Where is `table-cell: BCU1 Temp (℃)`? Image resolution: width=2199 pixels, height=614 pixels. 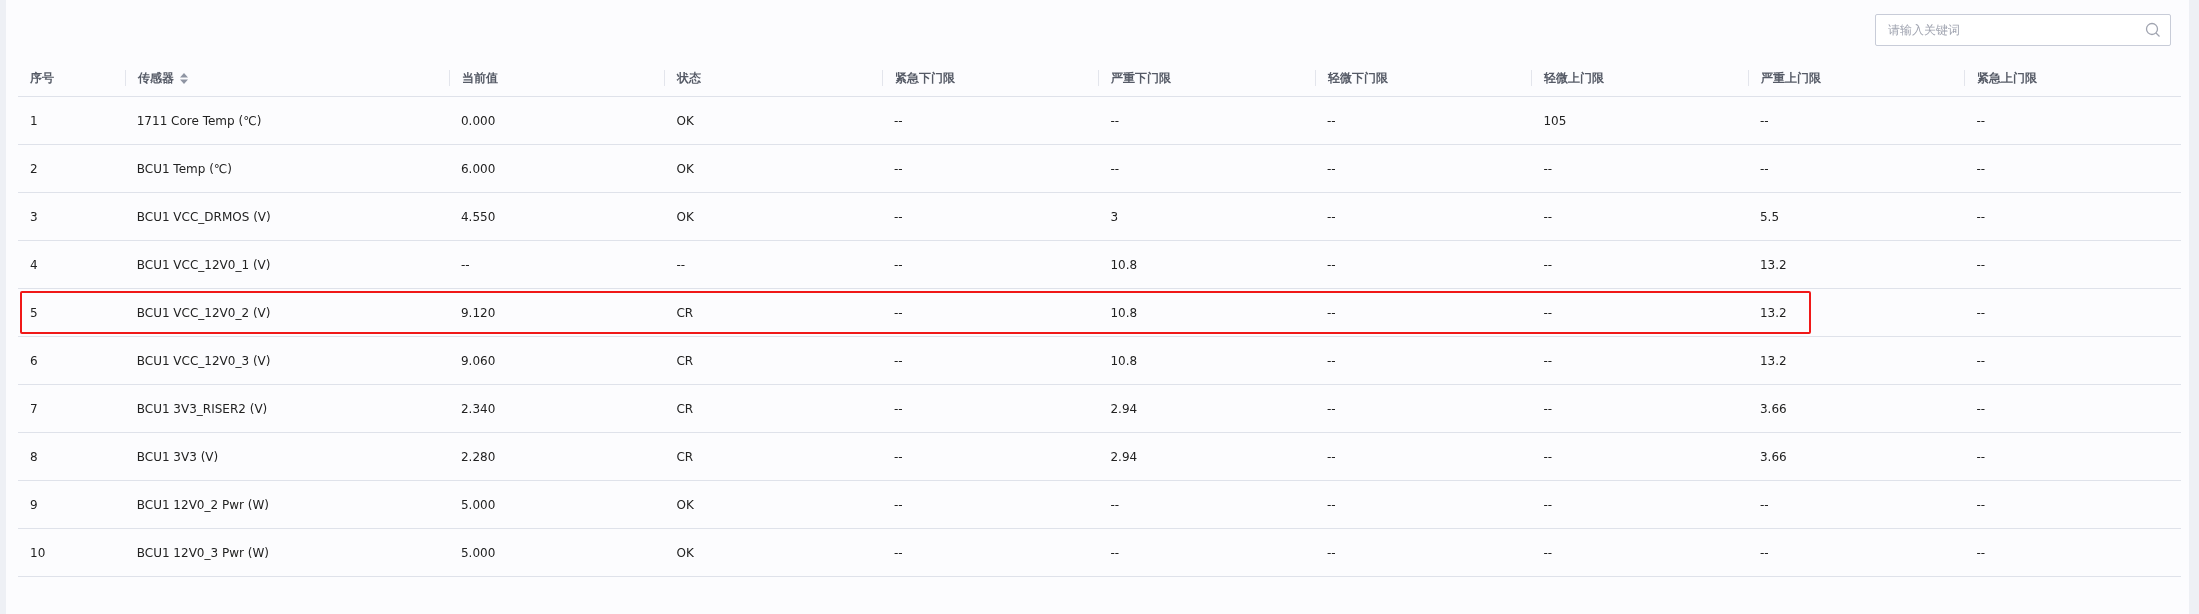
table-cell: BCU1 Temp (℃) is located at coordinates (286, 168).